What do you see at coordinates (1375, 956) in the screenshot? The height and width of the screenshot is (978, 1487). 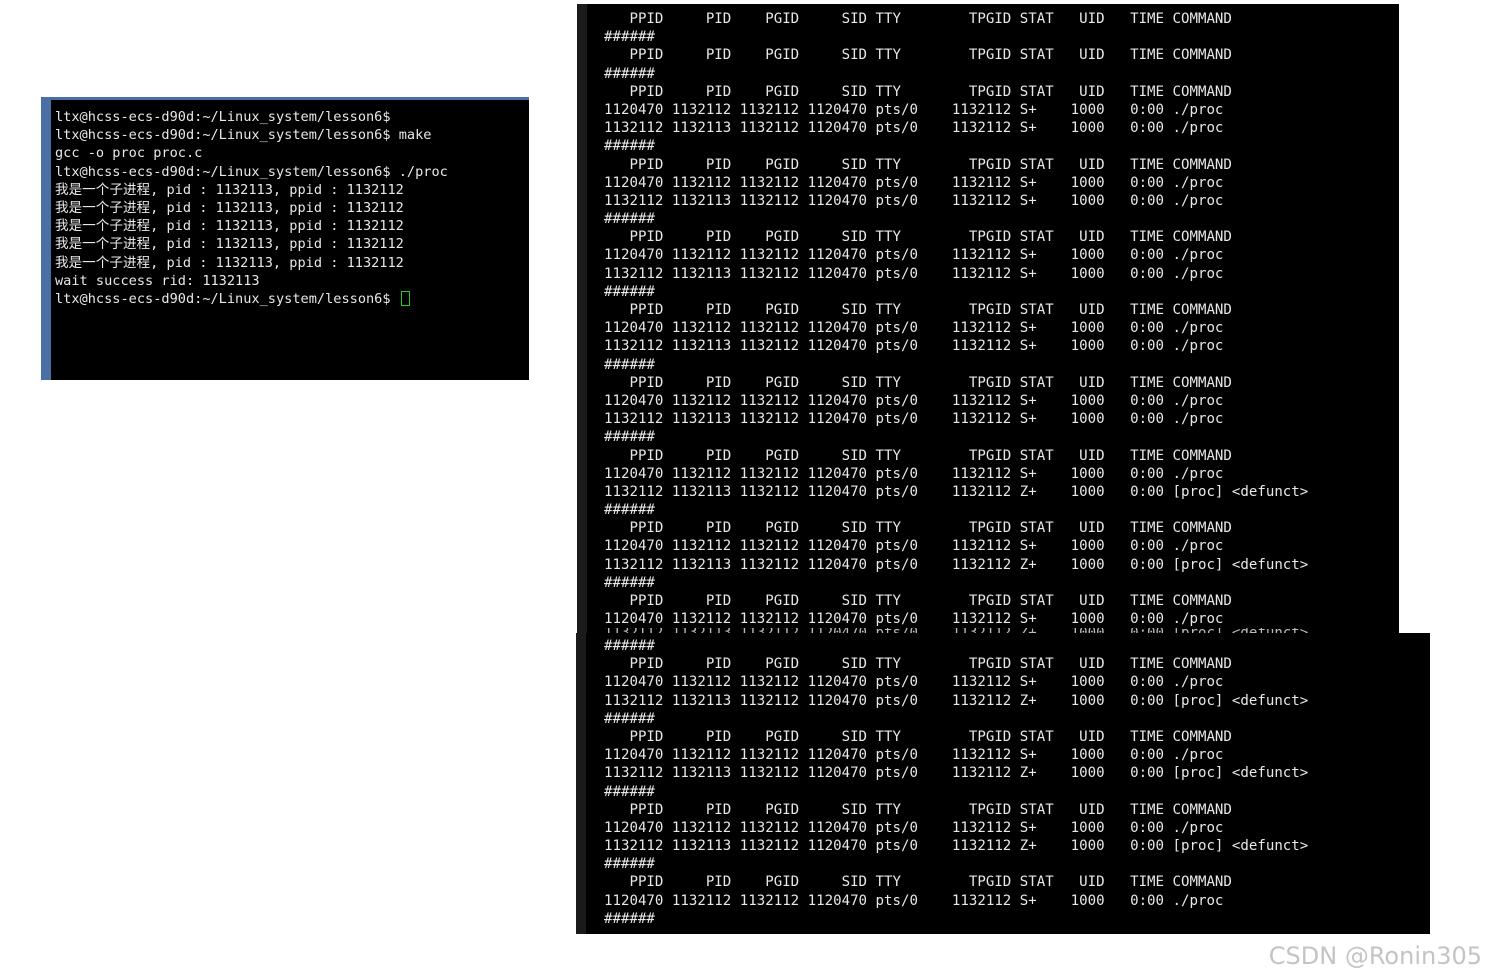 I see `csdn-watermark: CSDN @Ronin305` at bounding box center [1375, 956].